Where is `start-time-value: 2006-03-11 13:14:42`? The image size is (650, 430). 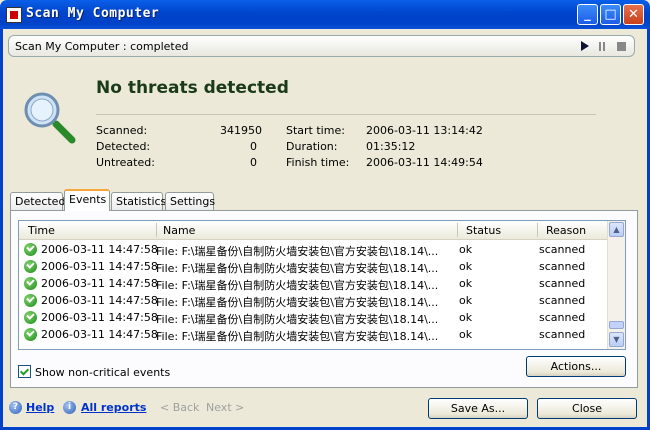 start-time-value: 2006-03-11 13:14:42 is located at coordinates (424, 130).